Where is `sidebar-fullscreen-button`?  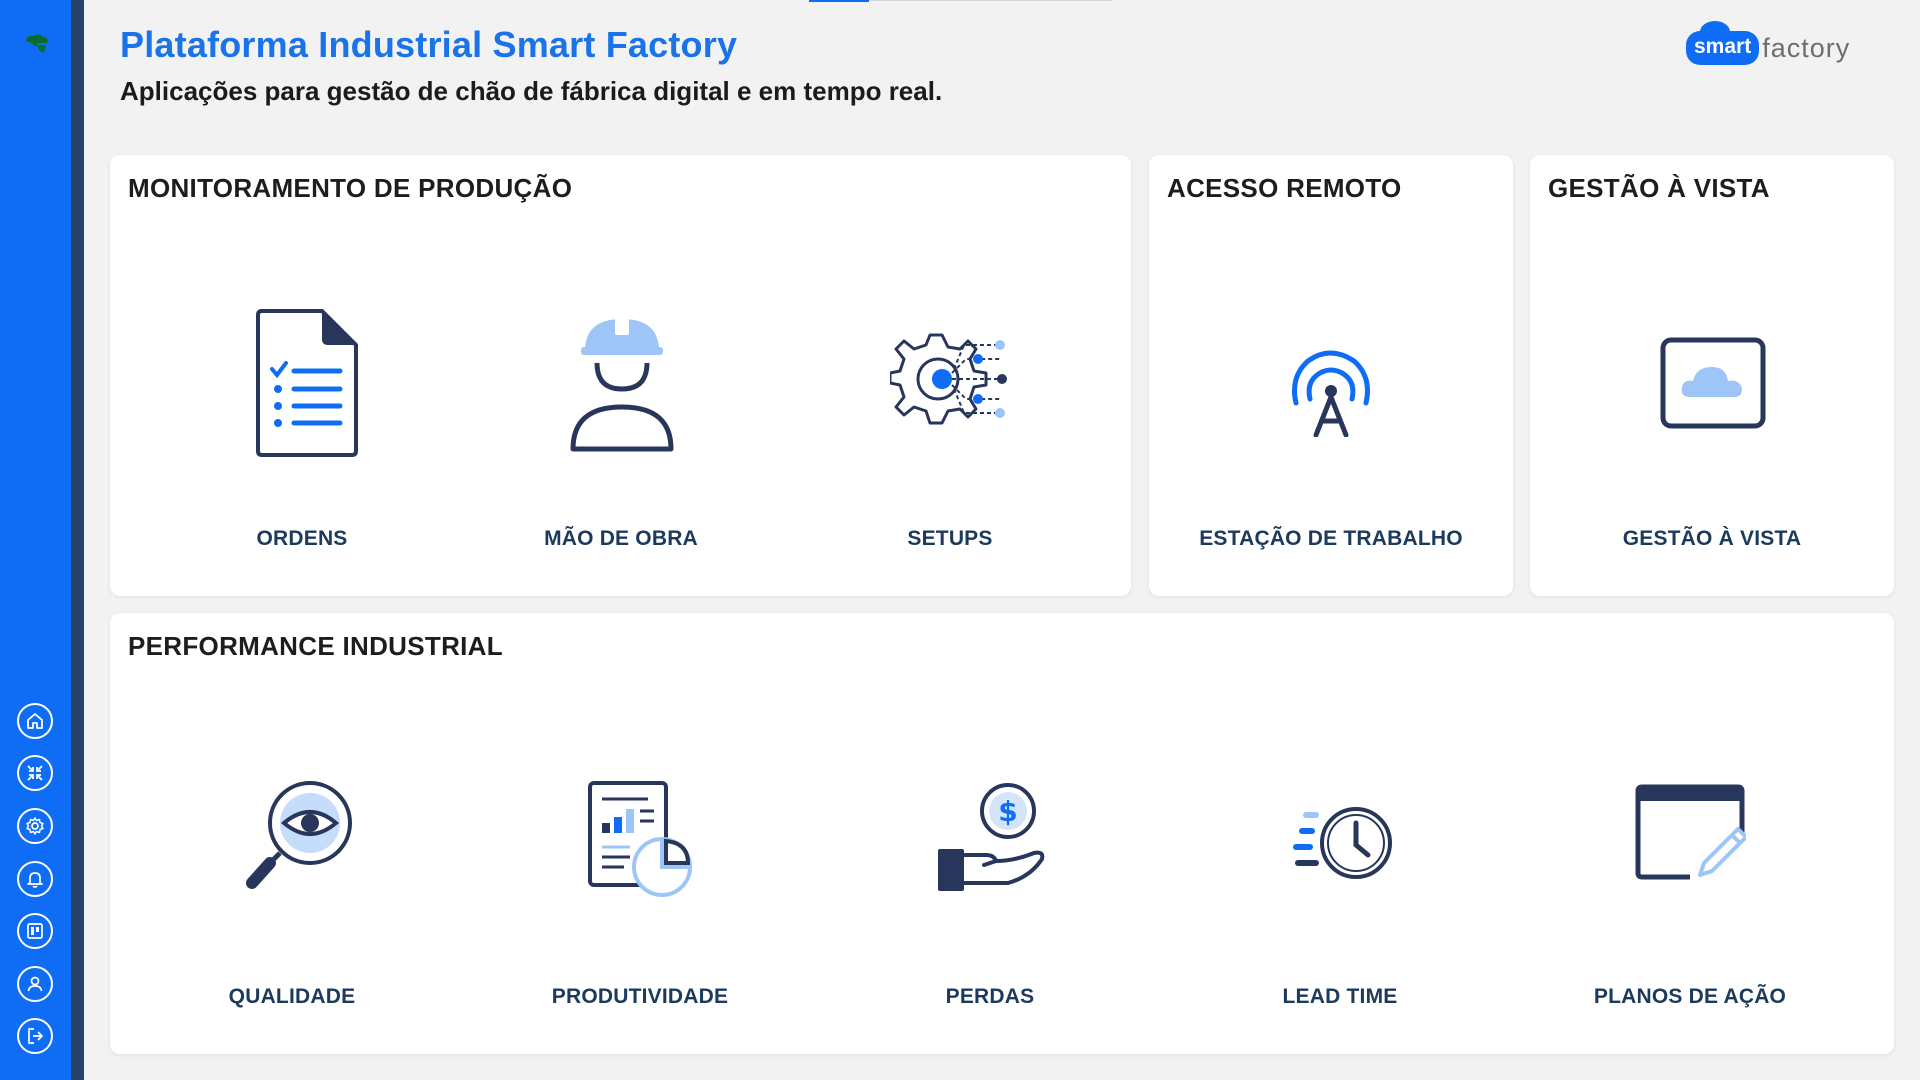
sidebar-fullscreen-button is located at coordinates (35, 773).